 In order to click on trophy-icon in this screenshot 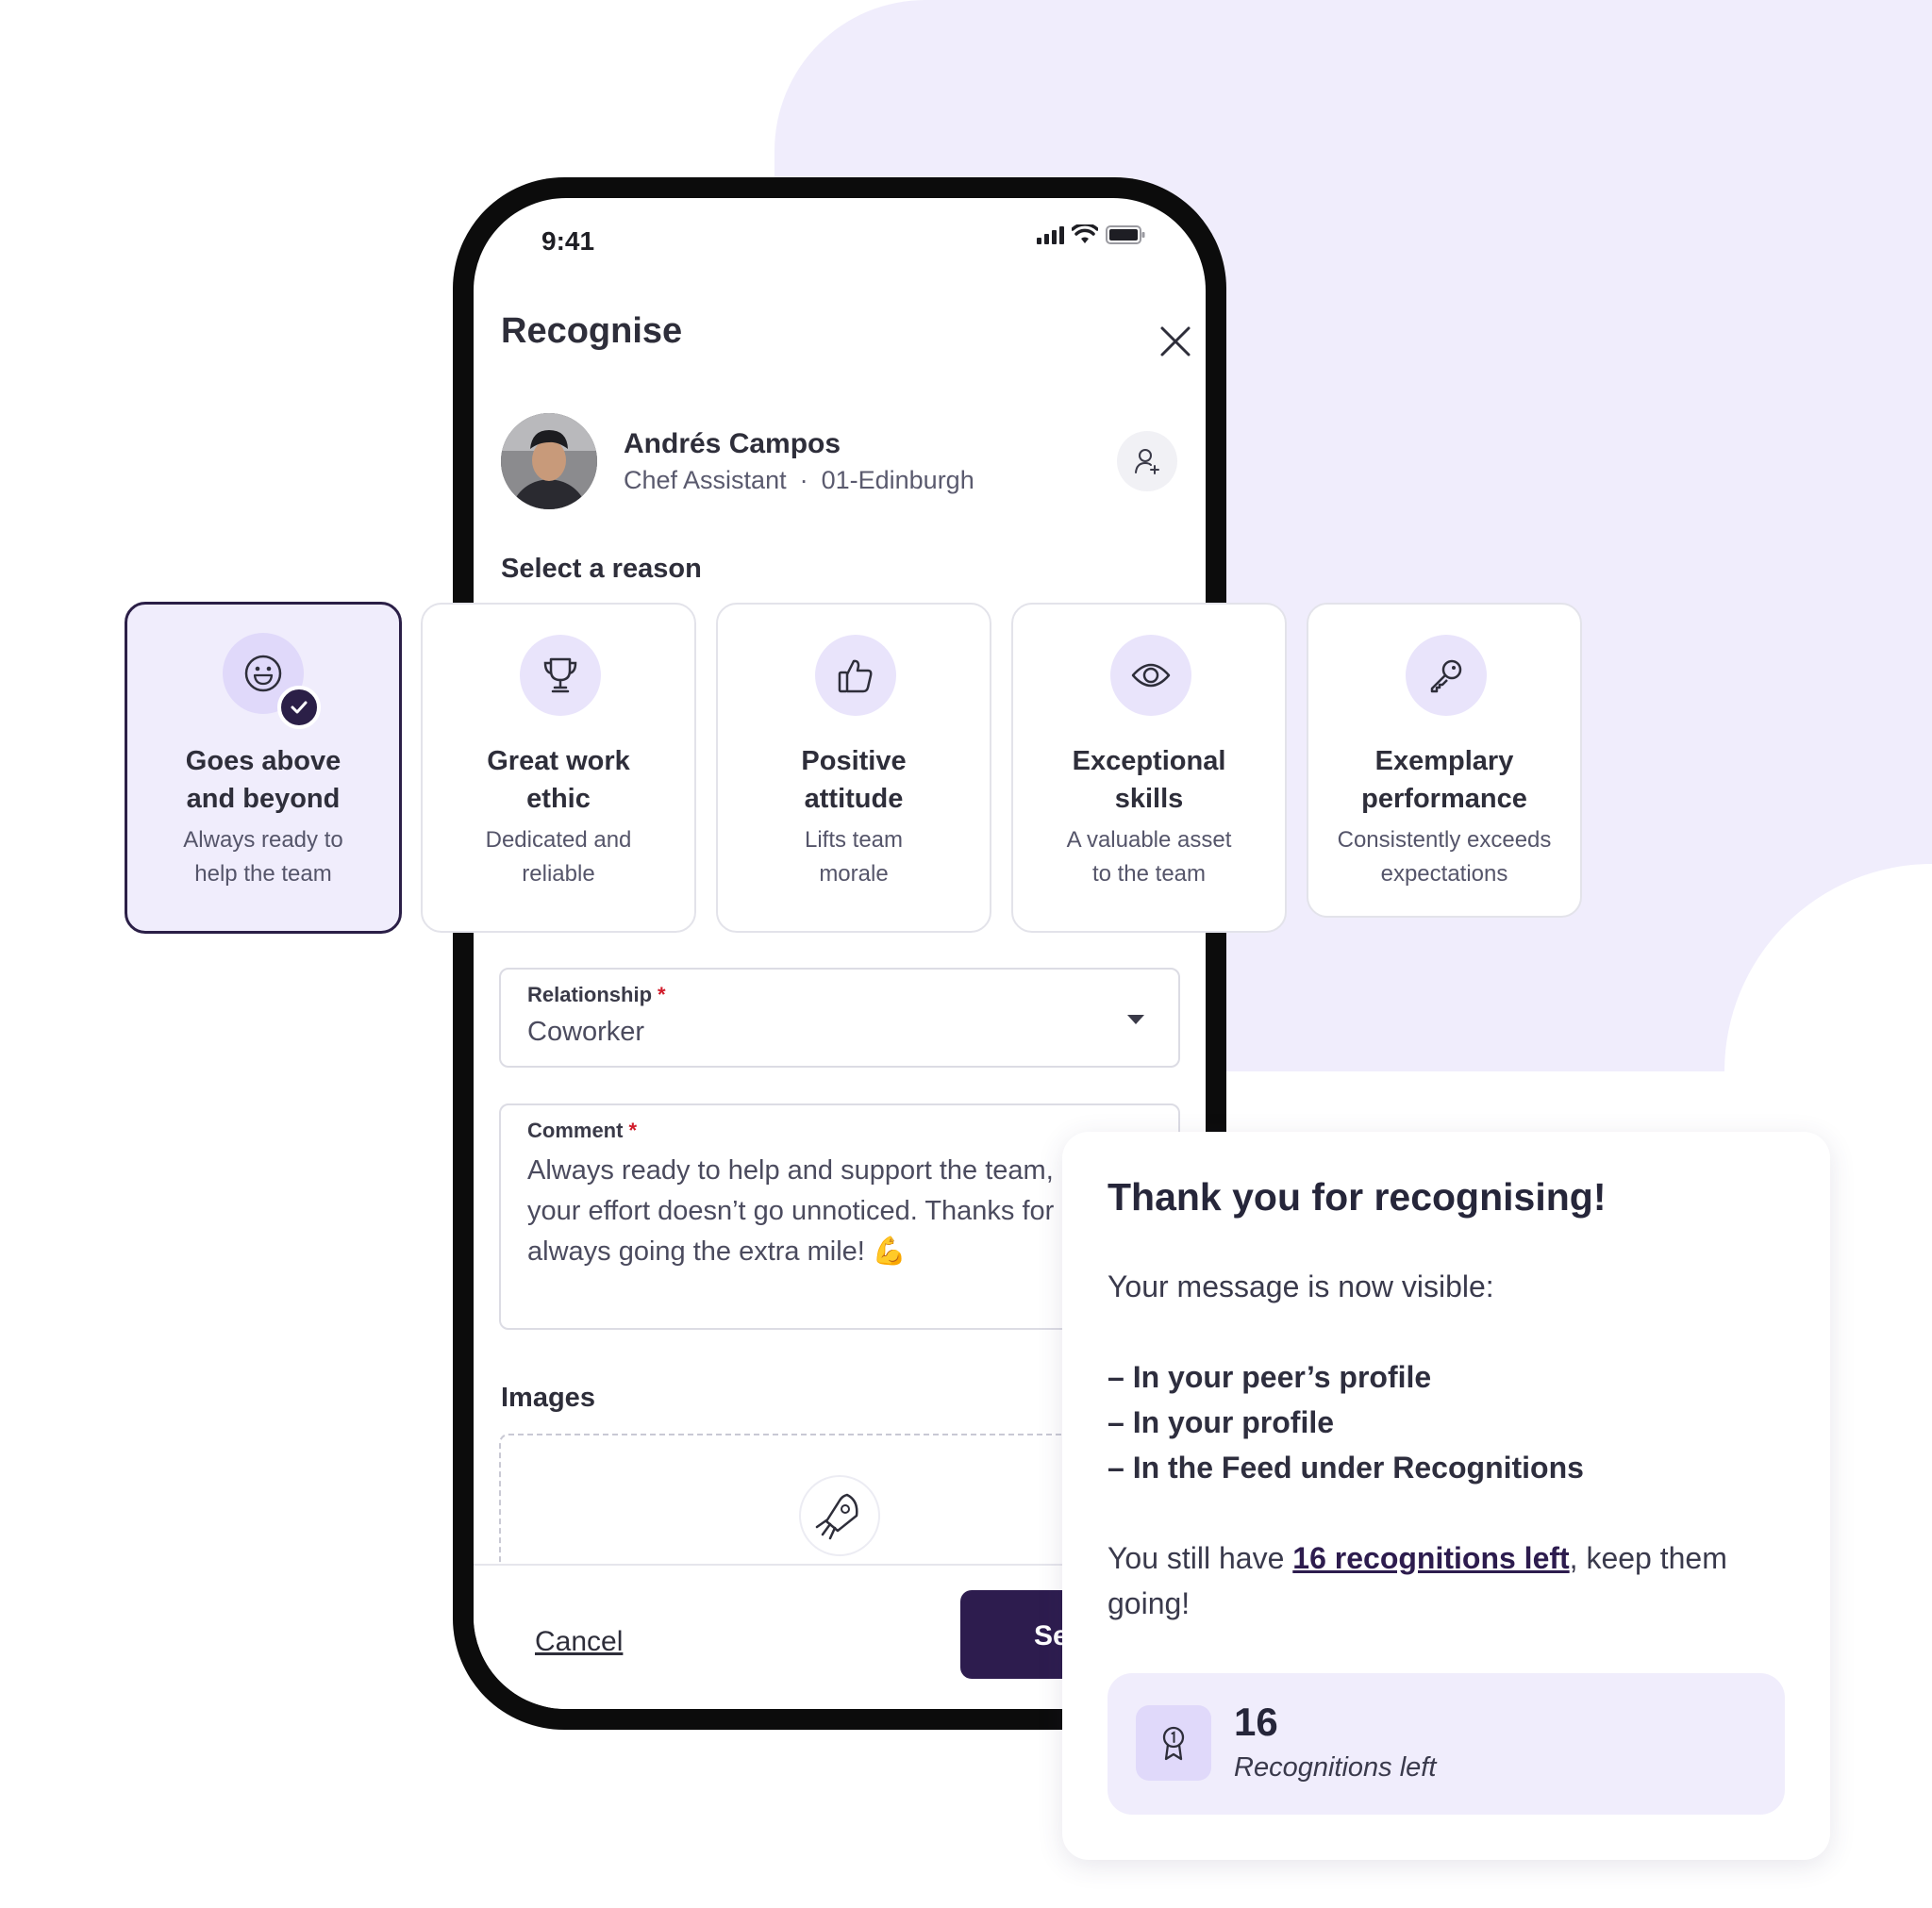, I will do `click(560, 675)`.